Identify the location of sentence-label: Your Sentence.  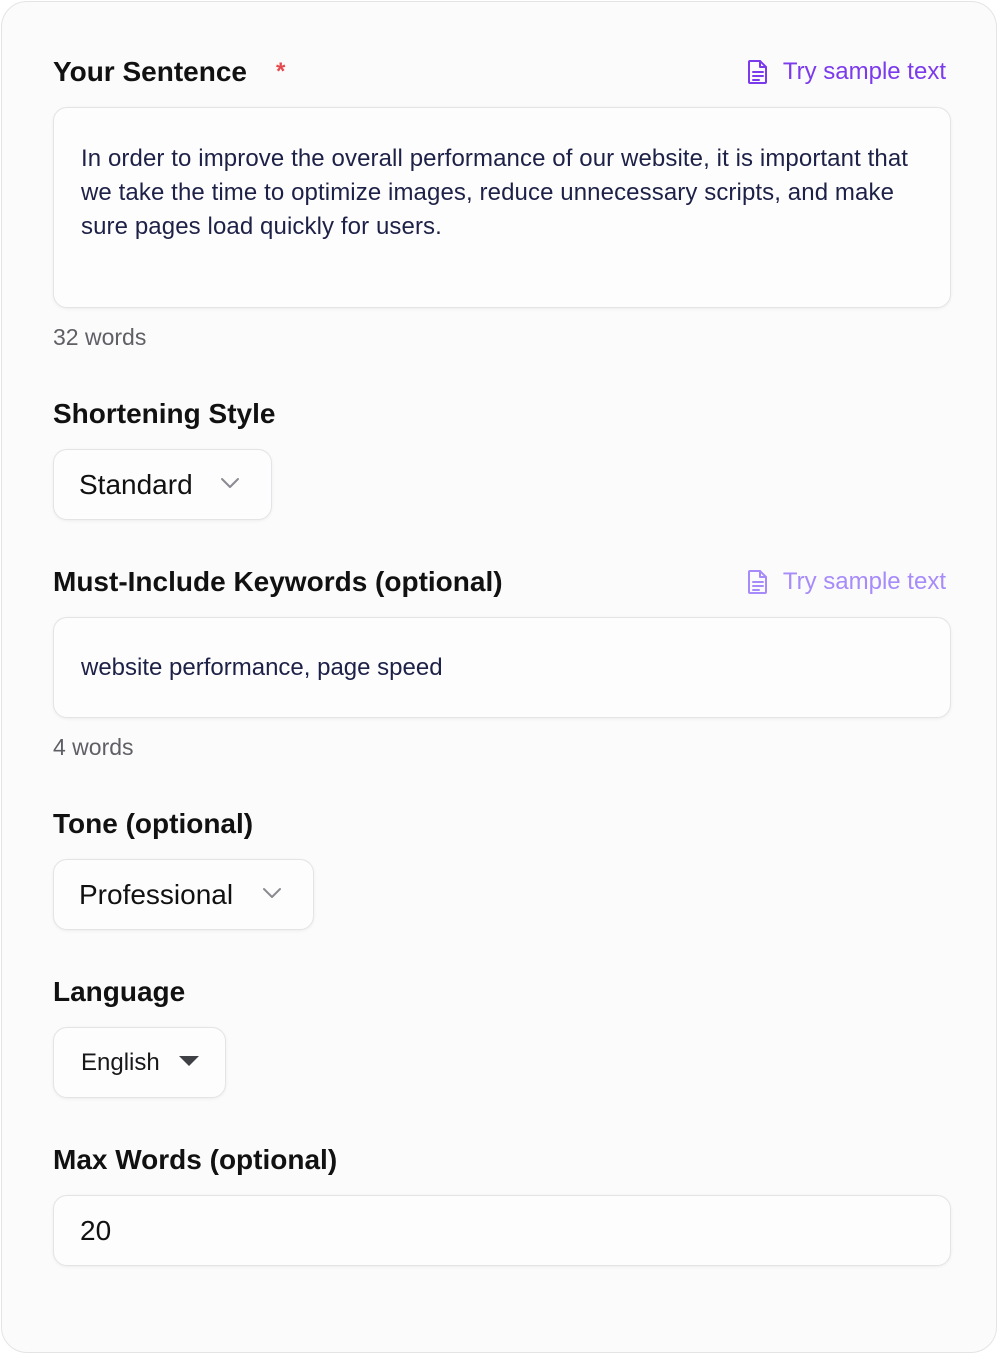
(150, 71).